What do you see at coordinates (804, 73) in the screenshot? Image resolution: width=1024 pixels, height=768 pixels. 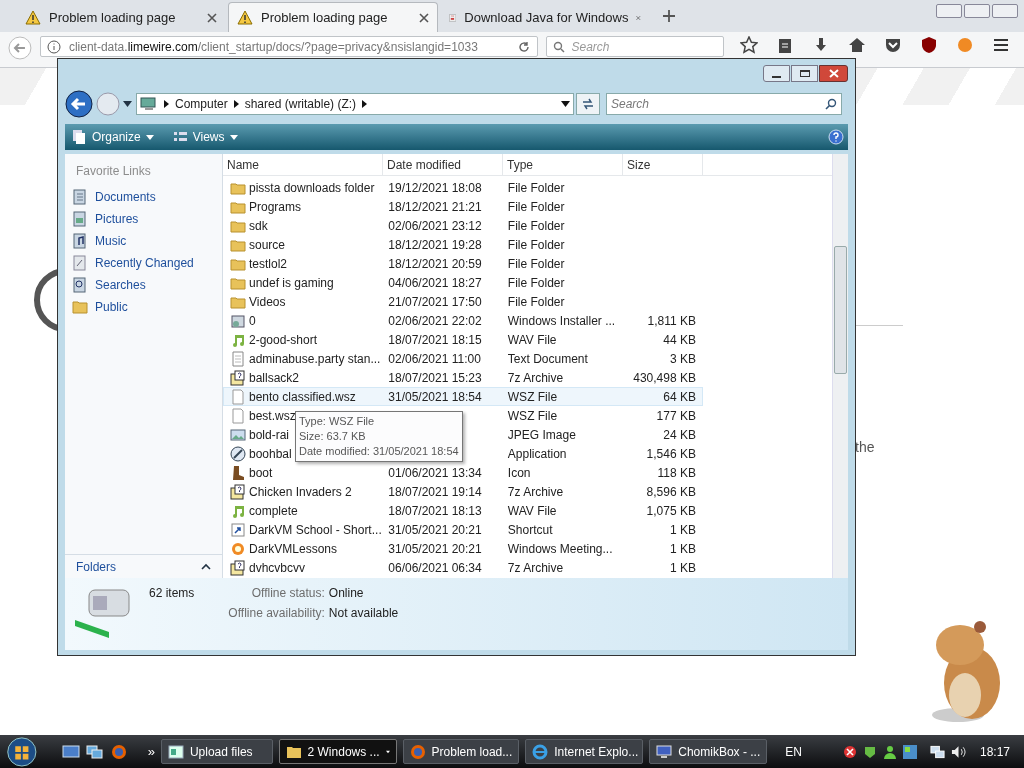 I see `maximize-button` at bounding box center [804, 73].